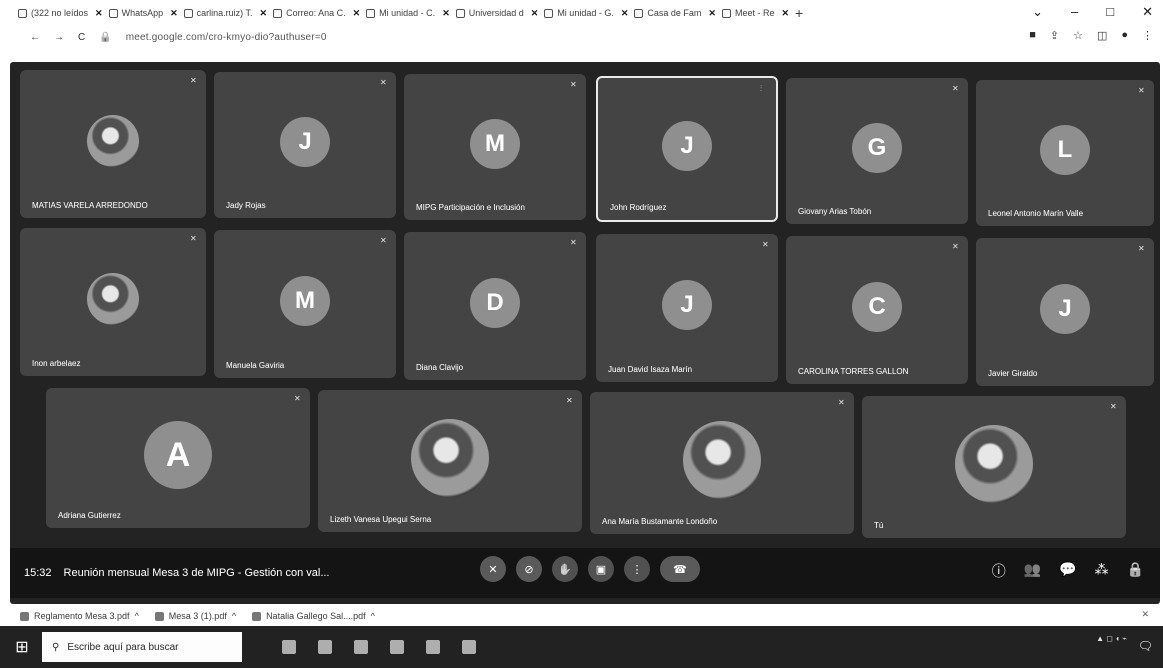 This screenshot has height=668, width=1163. What do you see at coordinates (289, 647) in the screenshot?
I see `task-view-icon` at bounding box center [289, 647].